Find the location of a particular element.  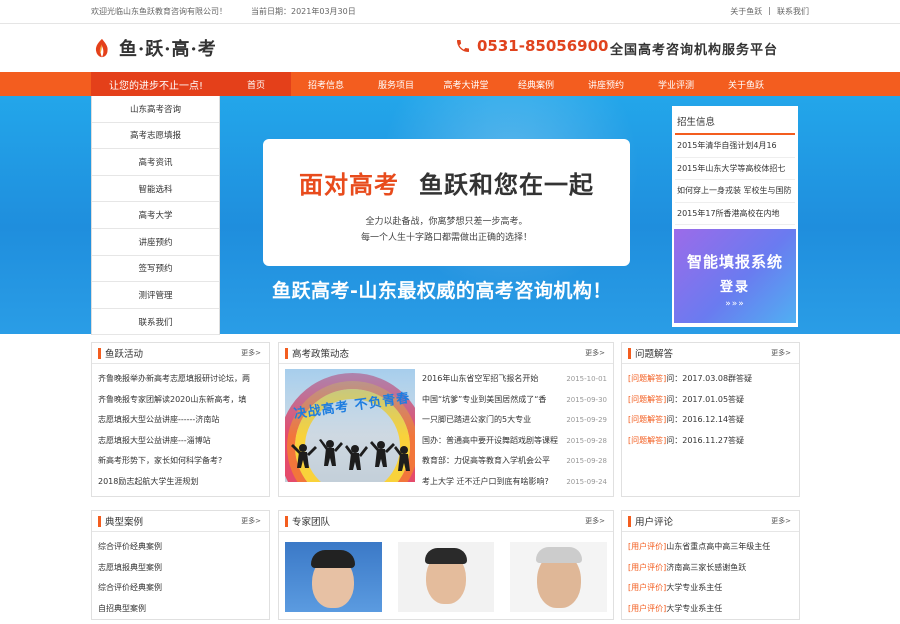

news-row: 一只脚已踏进公家门的5大专业 2015-09-29 is located at coordinates (514, 420).